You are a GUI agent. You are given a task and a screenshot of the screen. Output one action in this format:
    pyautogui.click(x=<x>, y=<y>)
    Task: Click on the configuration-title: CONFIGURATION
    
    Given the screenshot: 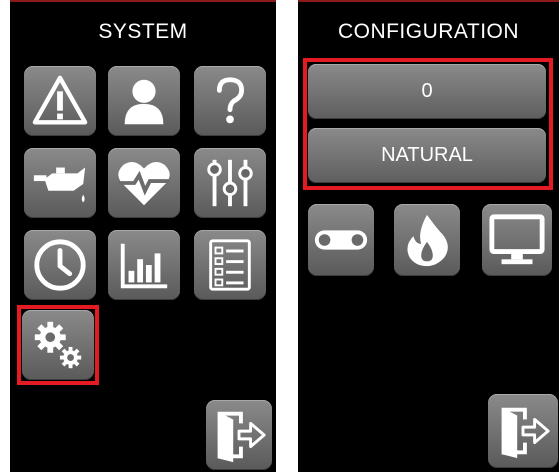 What is the action you would take?
    pyautogui.click(x=428, y=31)
    